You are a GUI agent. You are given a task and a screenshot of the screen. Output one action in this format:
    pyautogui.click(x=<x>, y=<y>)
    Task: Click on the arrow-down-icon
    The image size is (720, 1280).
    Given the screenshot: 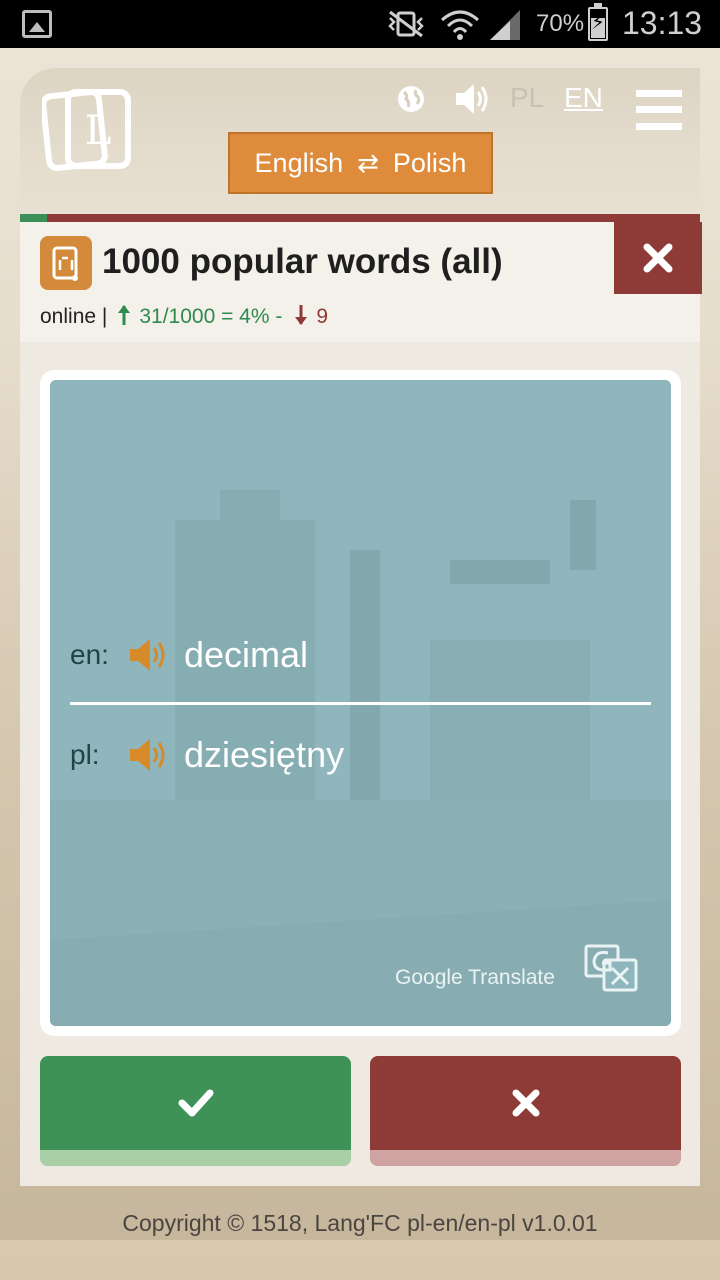 What is the action you would take?
    pyautogui.click(x=301, y=315)
    